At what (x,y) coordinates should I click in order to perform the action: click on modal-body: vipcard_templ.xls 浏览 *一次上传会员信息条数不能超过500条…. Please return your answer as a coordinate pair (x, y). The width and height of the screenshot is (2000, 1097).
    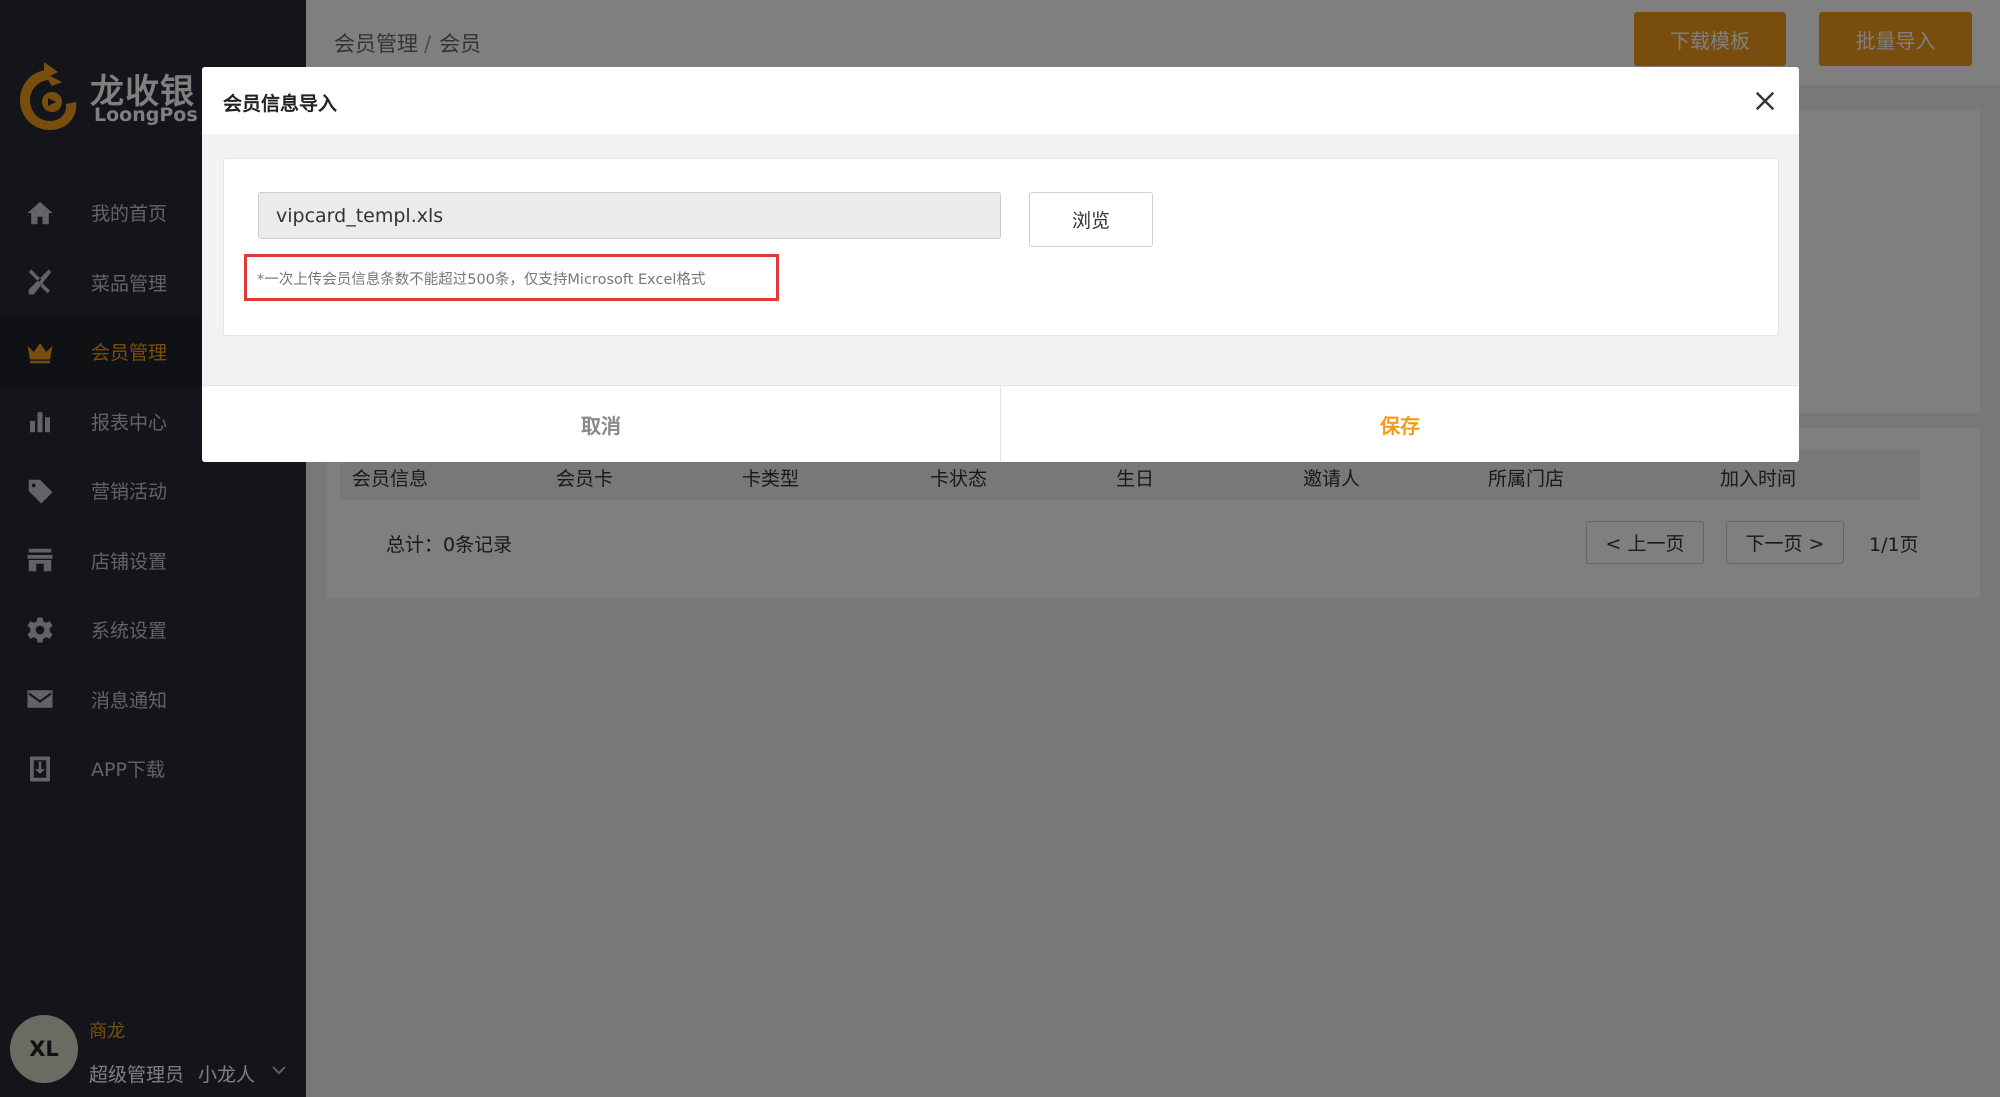
    Looking at the image, I should click on (1001, 247).